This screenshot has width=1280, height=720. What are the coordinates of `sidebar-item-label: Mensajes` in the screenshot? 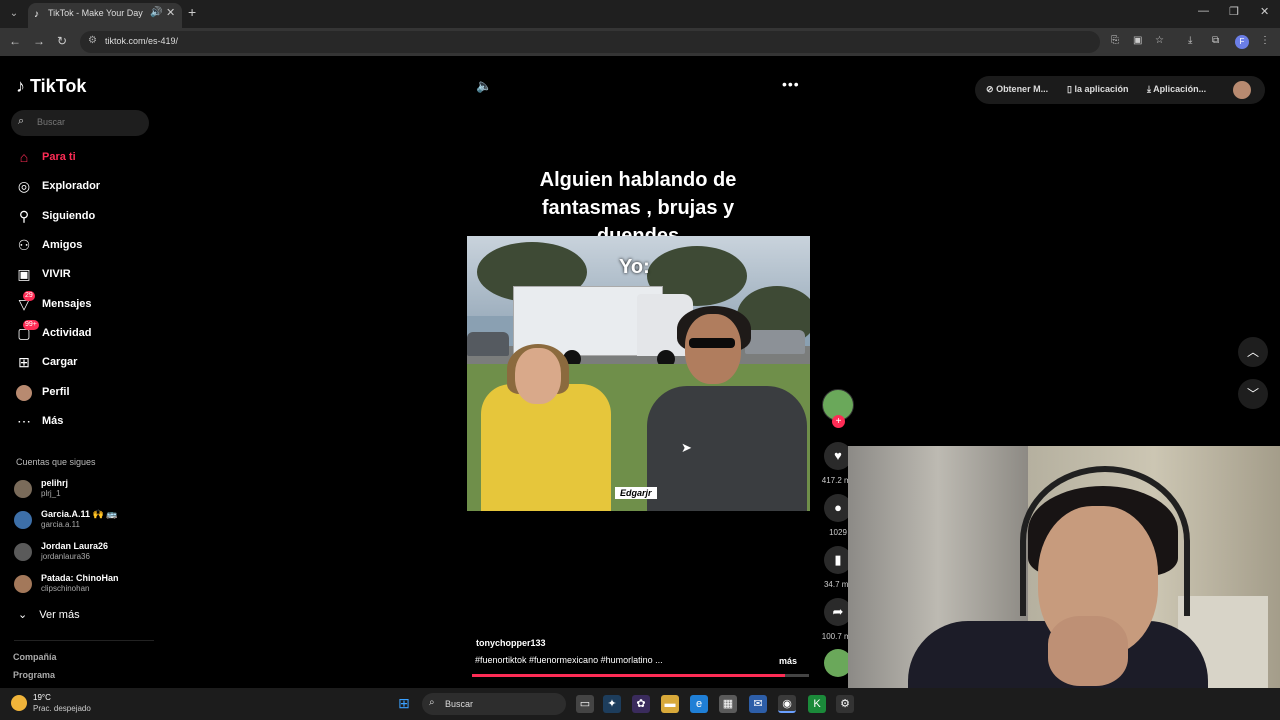 It's located at (67, 304).